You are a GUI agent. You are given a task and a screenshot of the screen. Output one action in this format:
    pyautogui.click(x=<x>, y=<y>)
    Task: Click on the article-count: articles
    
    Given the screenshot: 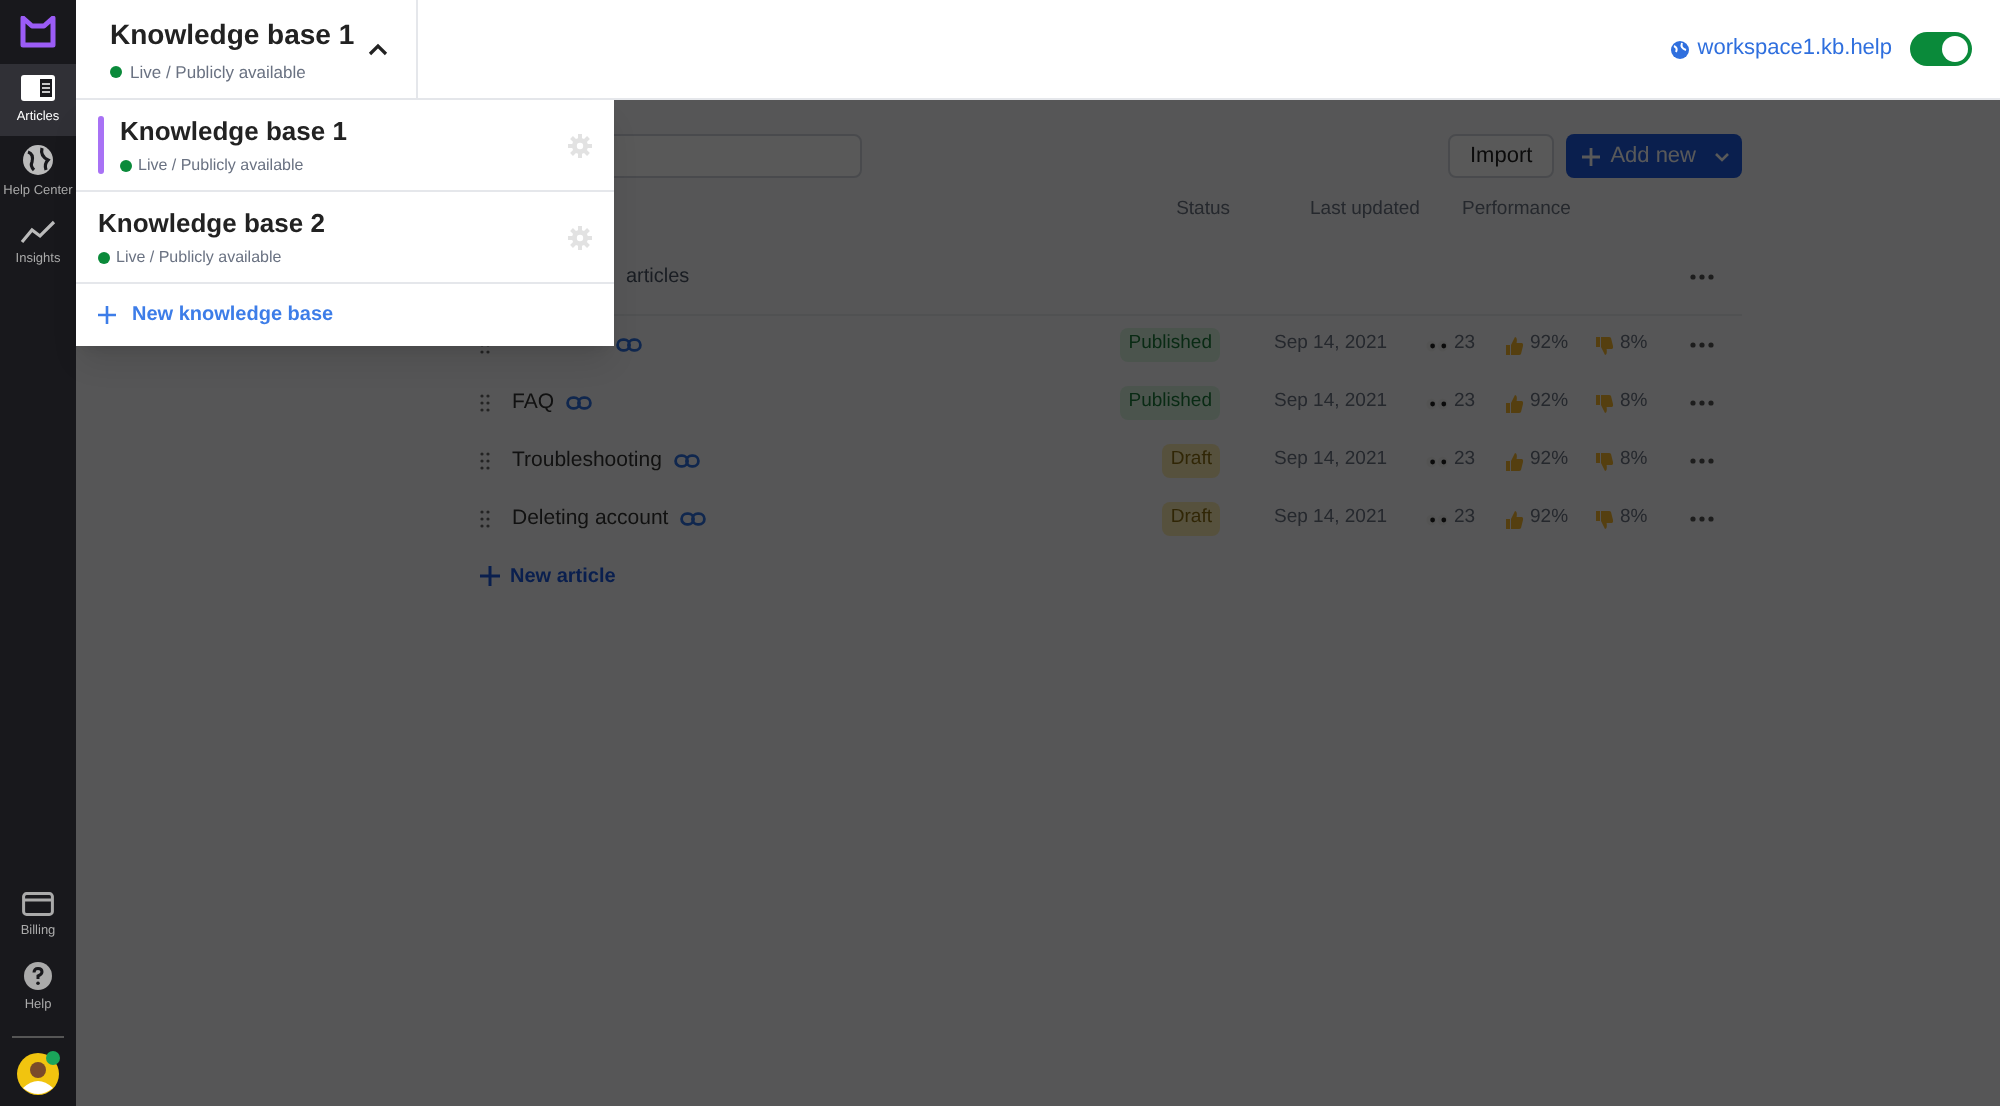 What is the action you would take?
    pyautogui.click(x=658, y=277)
    